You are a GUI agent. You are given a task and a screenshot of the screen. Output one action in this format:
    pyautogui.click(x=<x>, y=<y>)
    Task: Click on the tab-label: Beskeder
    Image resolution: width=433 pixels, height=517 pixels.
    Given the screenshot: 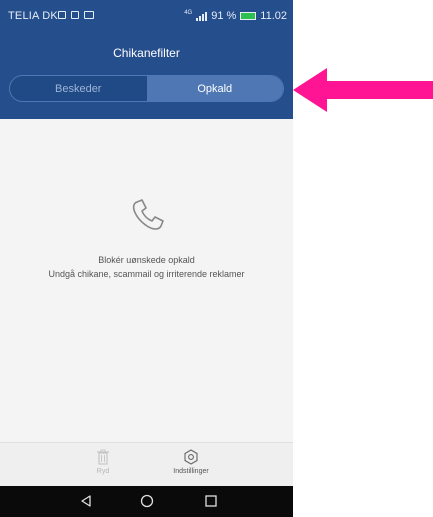 What is the action you would take?
    pyautogui.click(x=78, y=88)
    